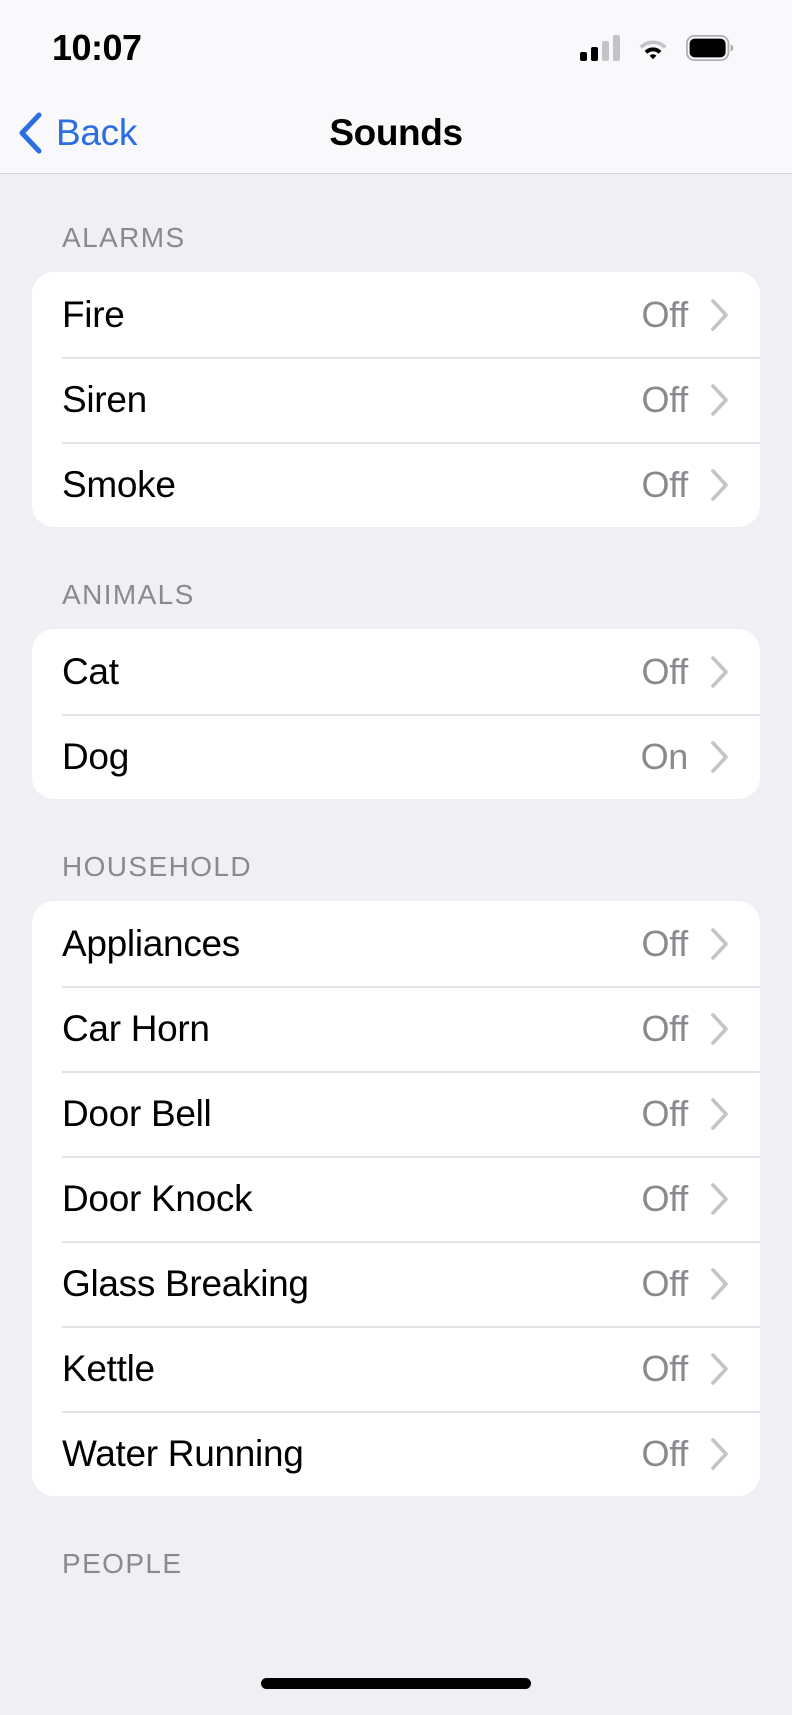  What do you see at coordinates (396, 756) in the screenshot?
I see `list-item: Dog On` at bounding box center [396, 756].